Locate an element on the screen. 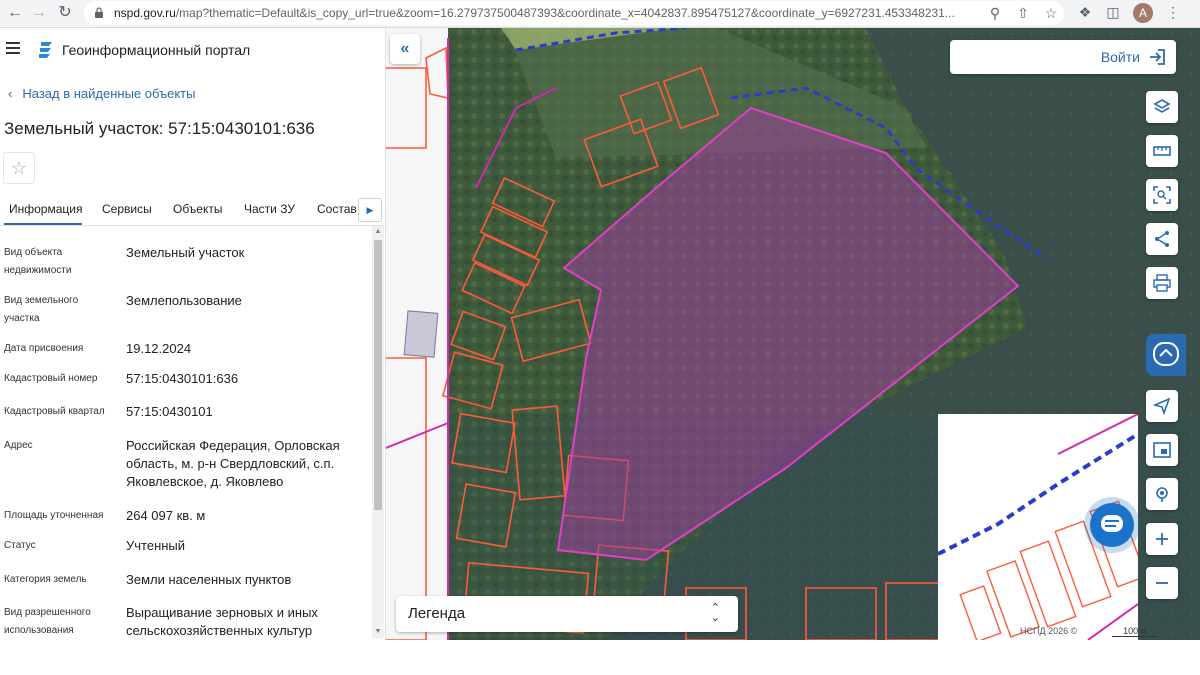  navigation-arrow-icon is located at coordinates (1162, 406).